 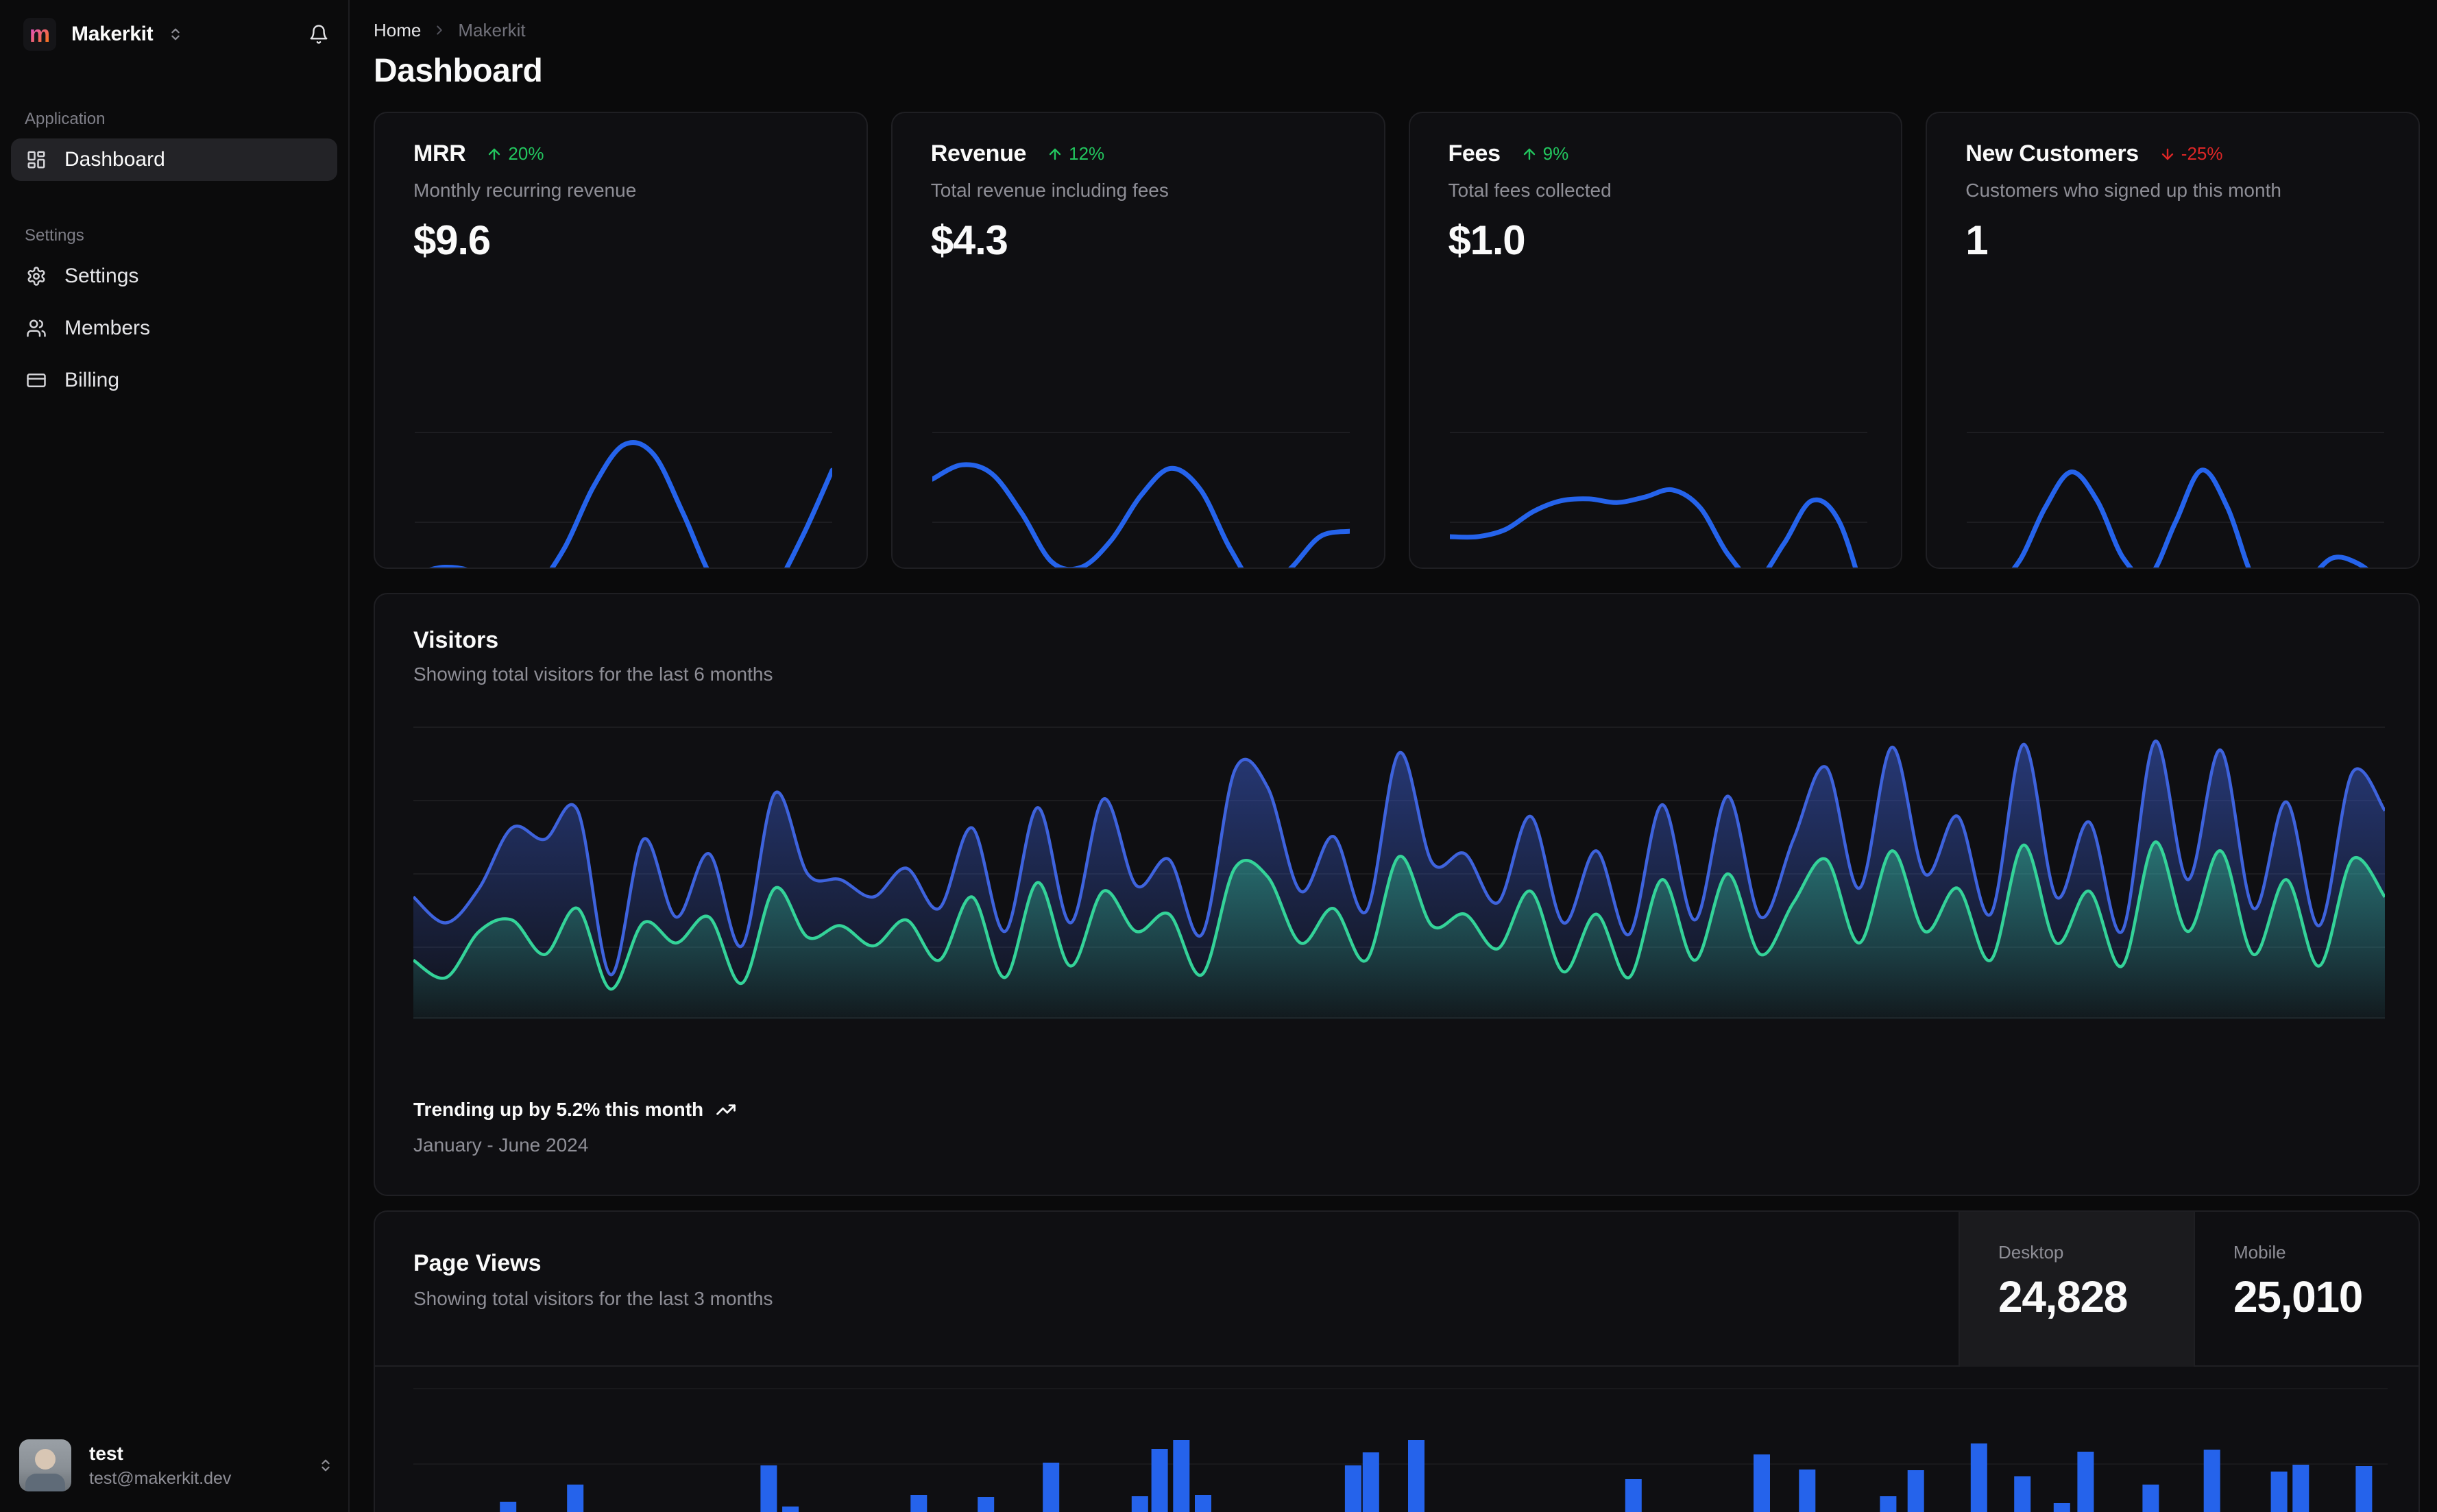 I want to click on page-views-bar-chart, so click(x=1400, y=1450).